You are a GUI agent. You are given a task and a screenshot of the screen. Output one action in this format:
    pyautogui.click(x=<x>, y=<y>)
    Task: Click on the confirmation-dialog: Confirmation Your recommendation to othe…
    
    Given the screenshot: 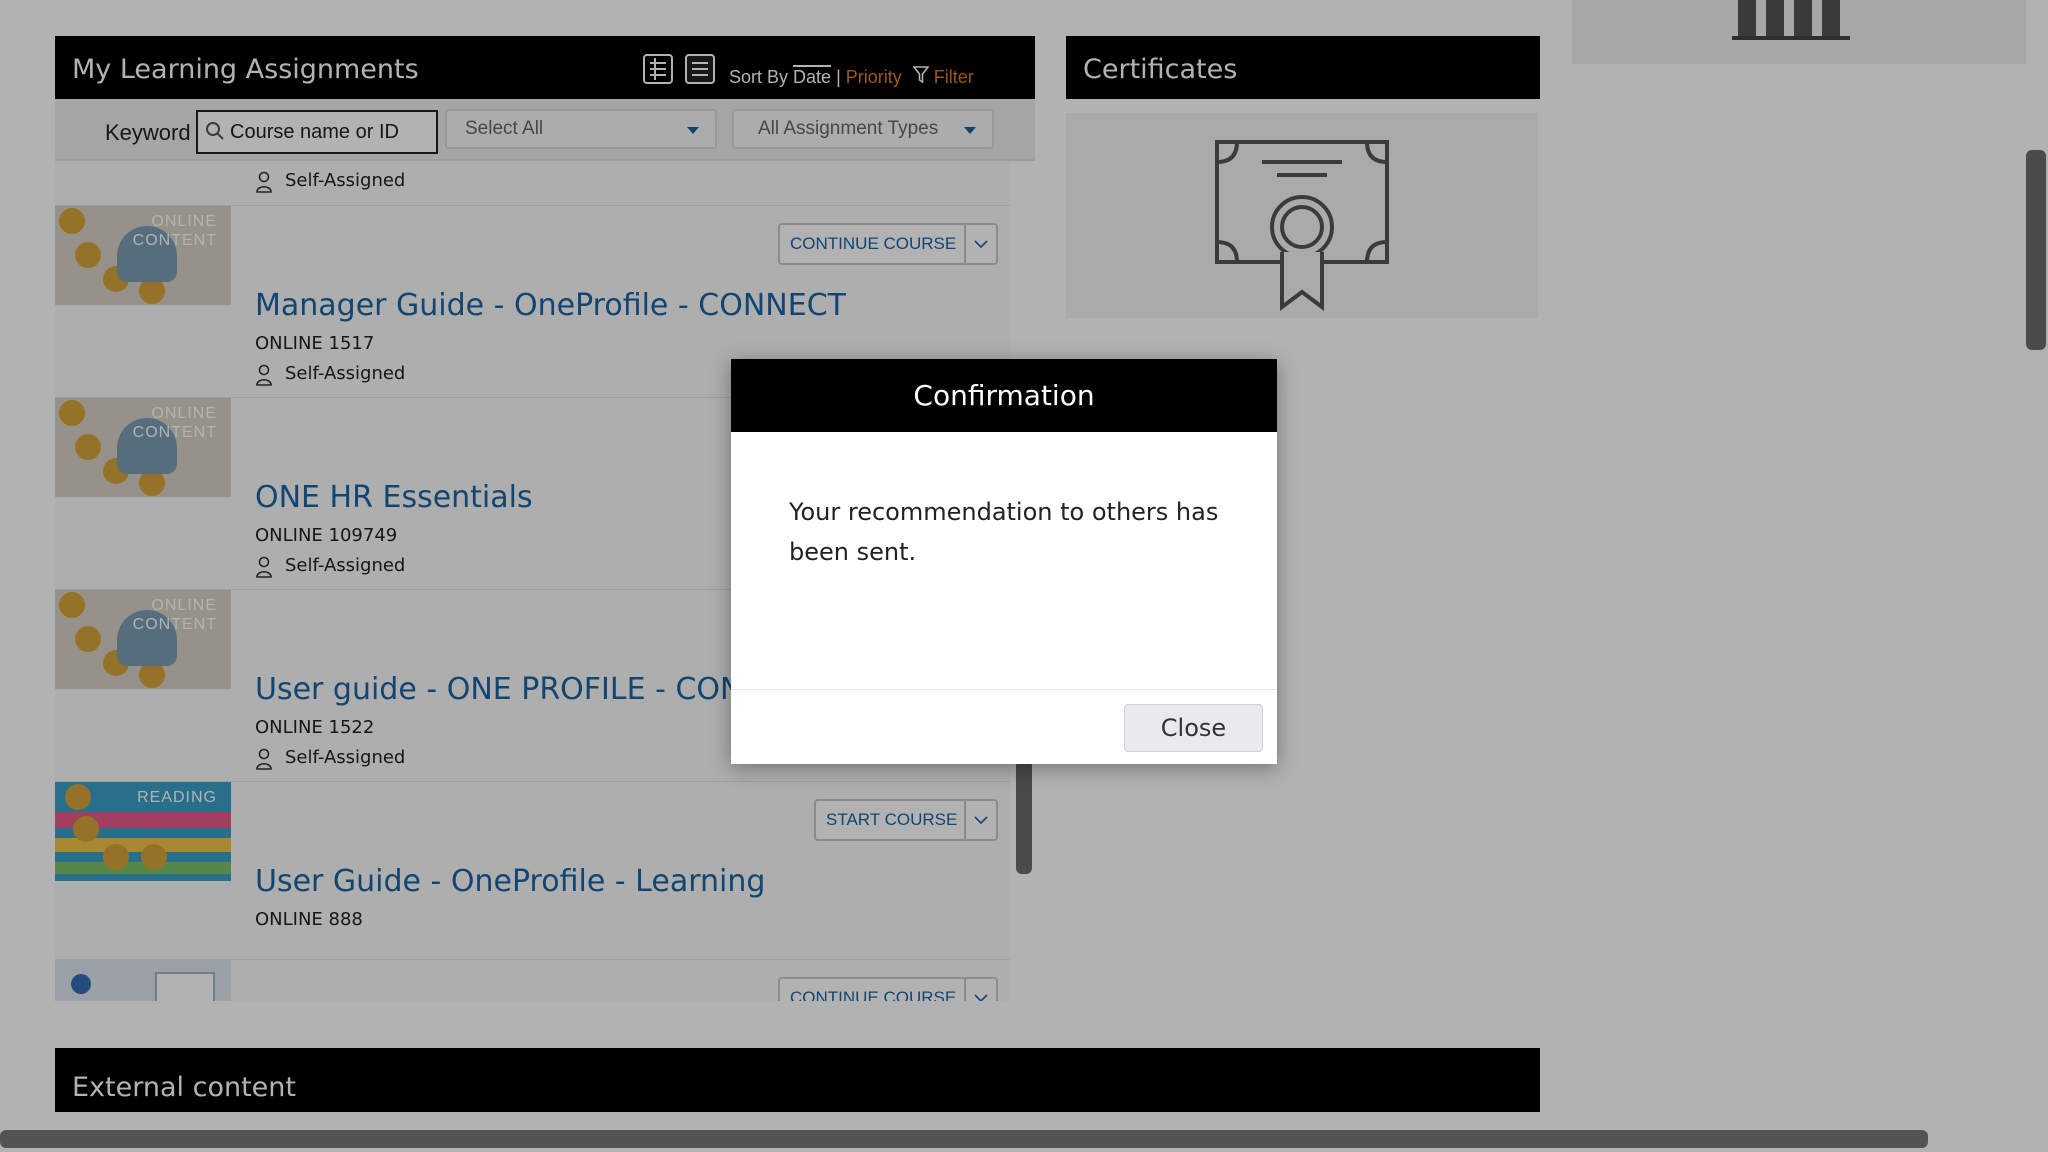 What is the action you would take?
    pyautogui.click(x=1004, y=561)
    